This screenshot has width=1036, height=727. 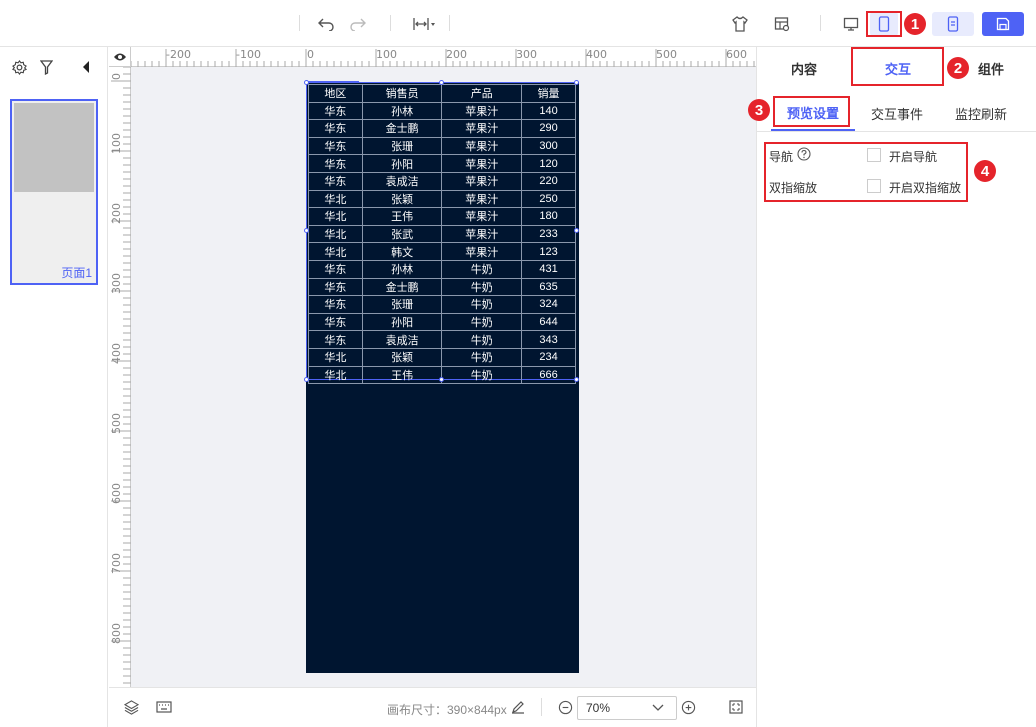 What do you see at coordinates (548, 375) in the screenshot?
I see `table-cell: 666` at bounding box center [548, 375].